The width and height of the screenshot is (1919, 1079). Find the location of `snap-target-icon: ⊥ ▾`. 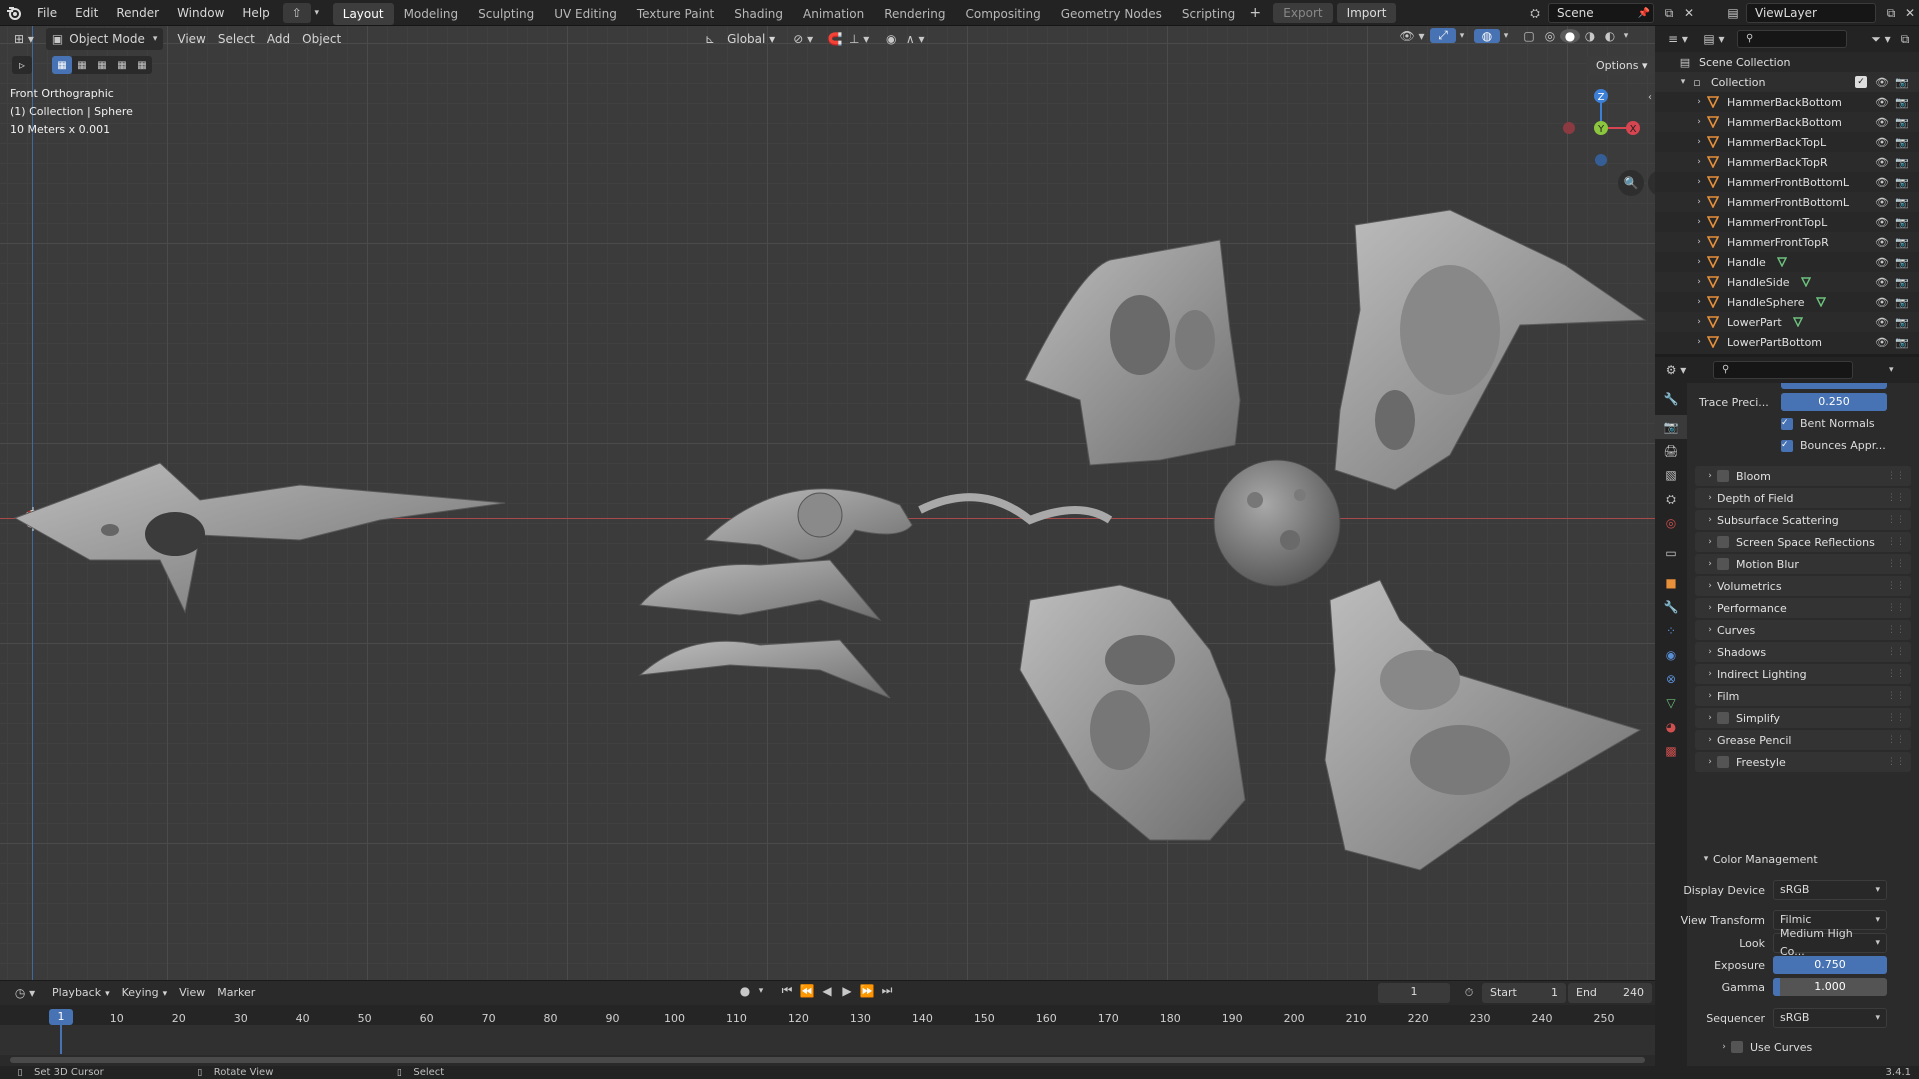

snap-target-icon: ⊥ ▾ is located at coordinates (859, 39).